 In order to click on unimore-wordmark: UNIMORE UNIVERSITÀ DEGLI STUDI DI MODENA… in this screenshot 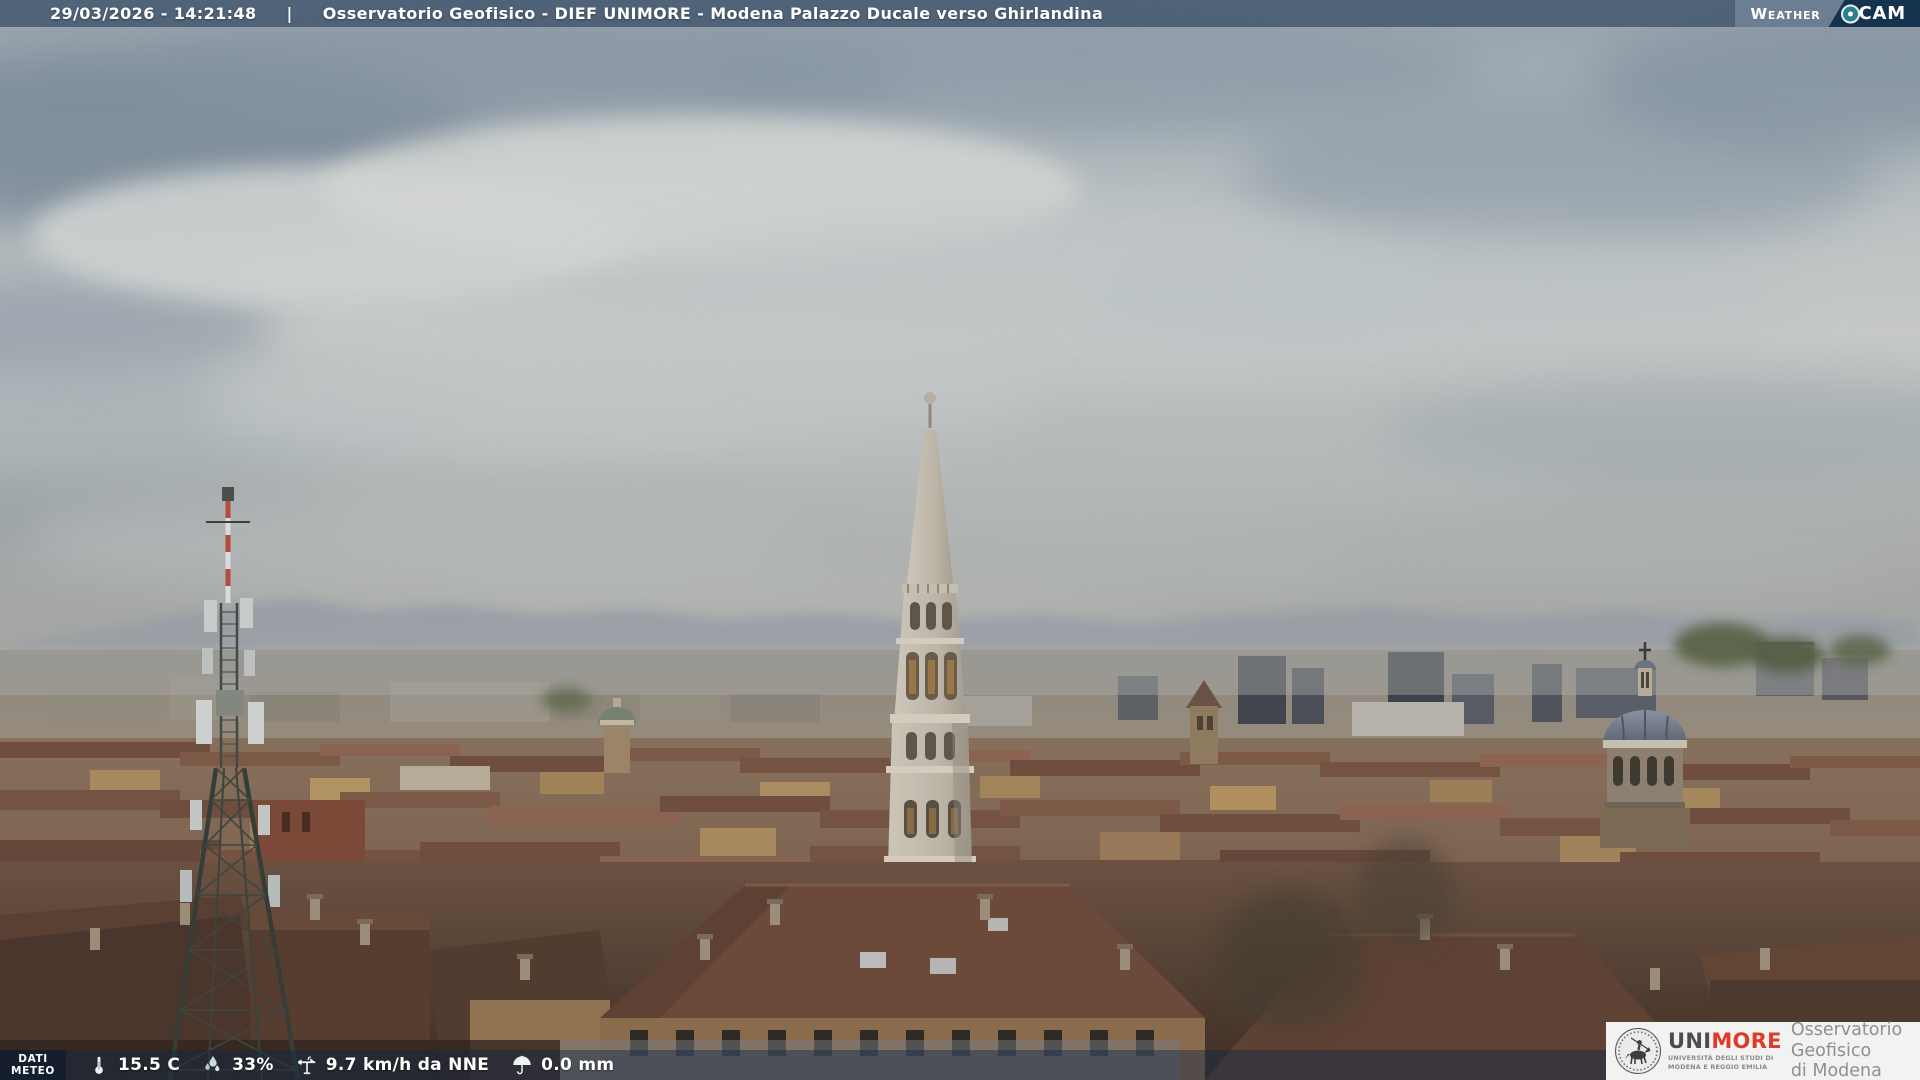, I will do `click(1725, 1051)`.